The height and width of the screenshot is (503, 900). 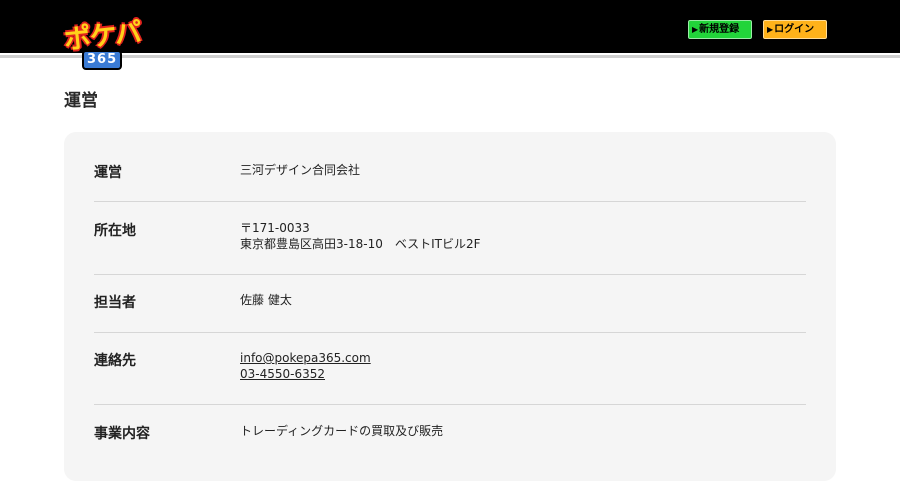 I want to click on row-value: トレーディングカードの買取及び販売, so click(x=342, y=431).